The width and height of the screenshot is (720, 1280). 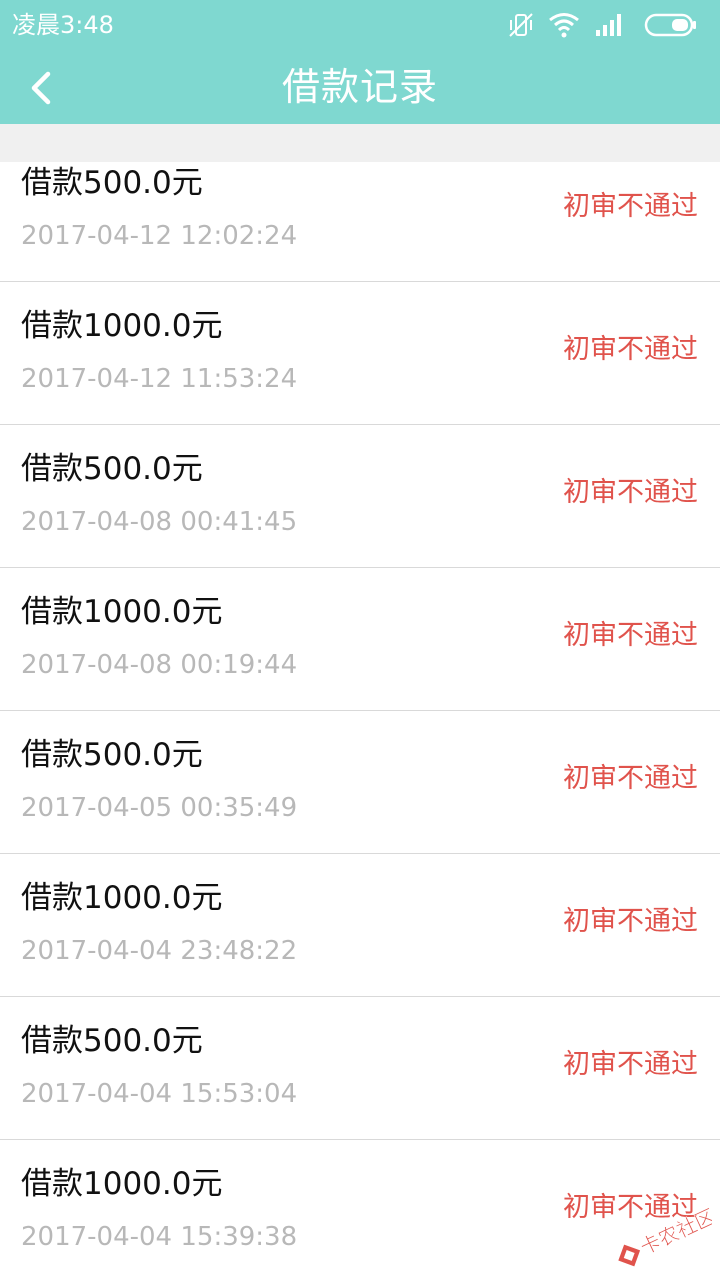 What do you see at coordinates (159, 665) in the screenshot?
I see `loan-datetime: 2017-04-08 00:19:44` at bounding box center [159, 665].